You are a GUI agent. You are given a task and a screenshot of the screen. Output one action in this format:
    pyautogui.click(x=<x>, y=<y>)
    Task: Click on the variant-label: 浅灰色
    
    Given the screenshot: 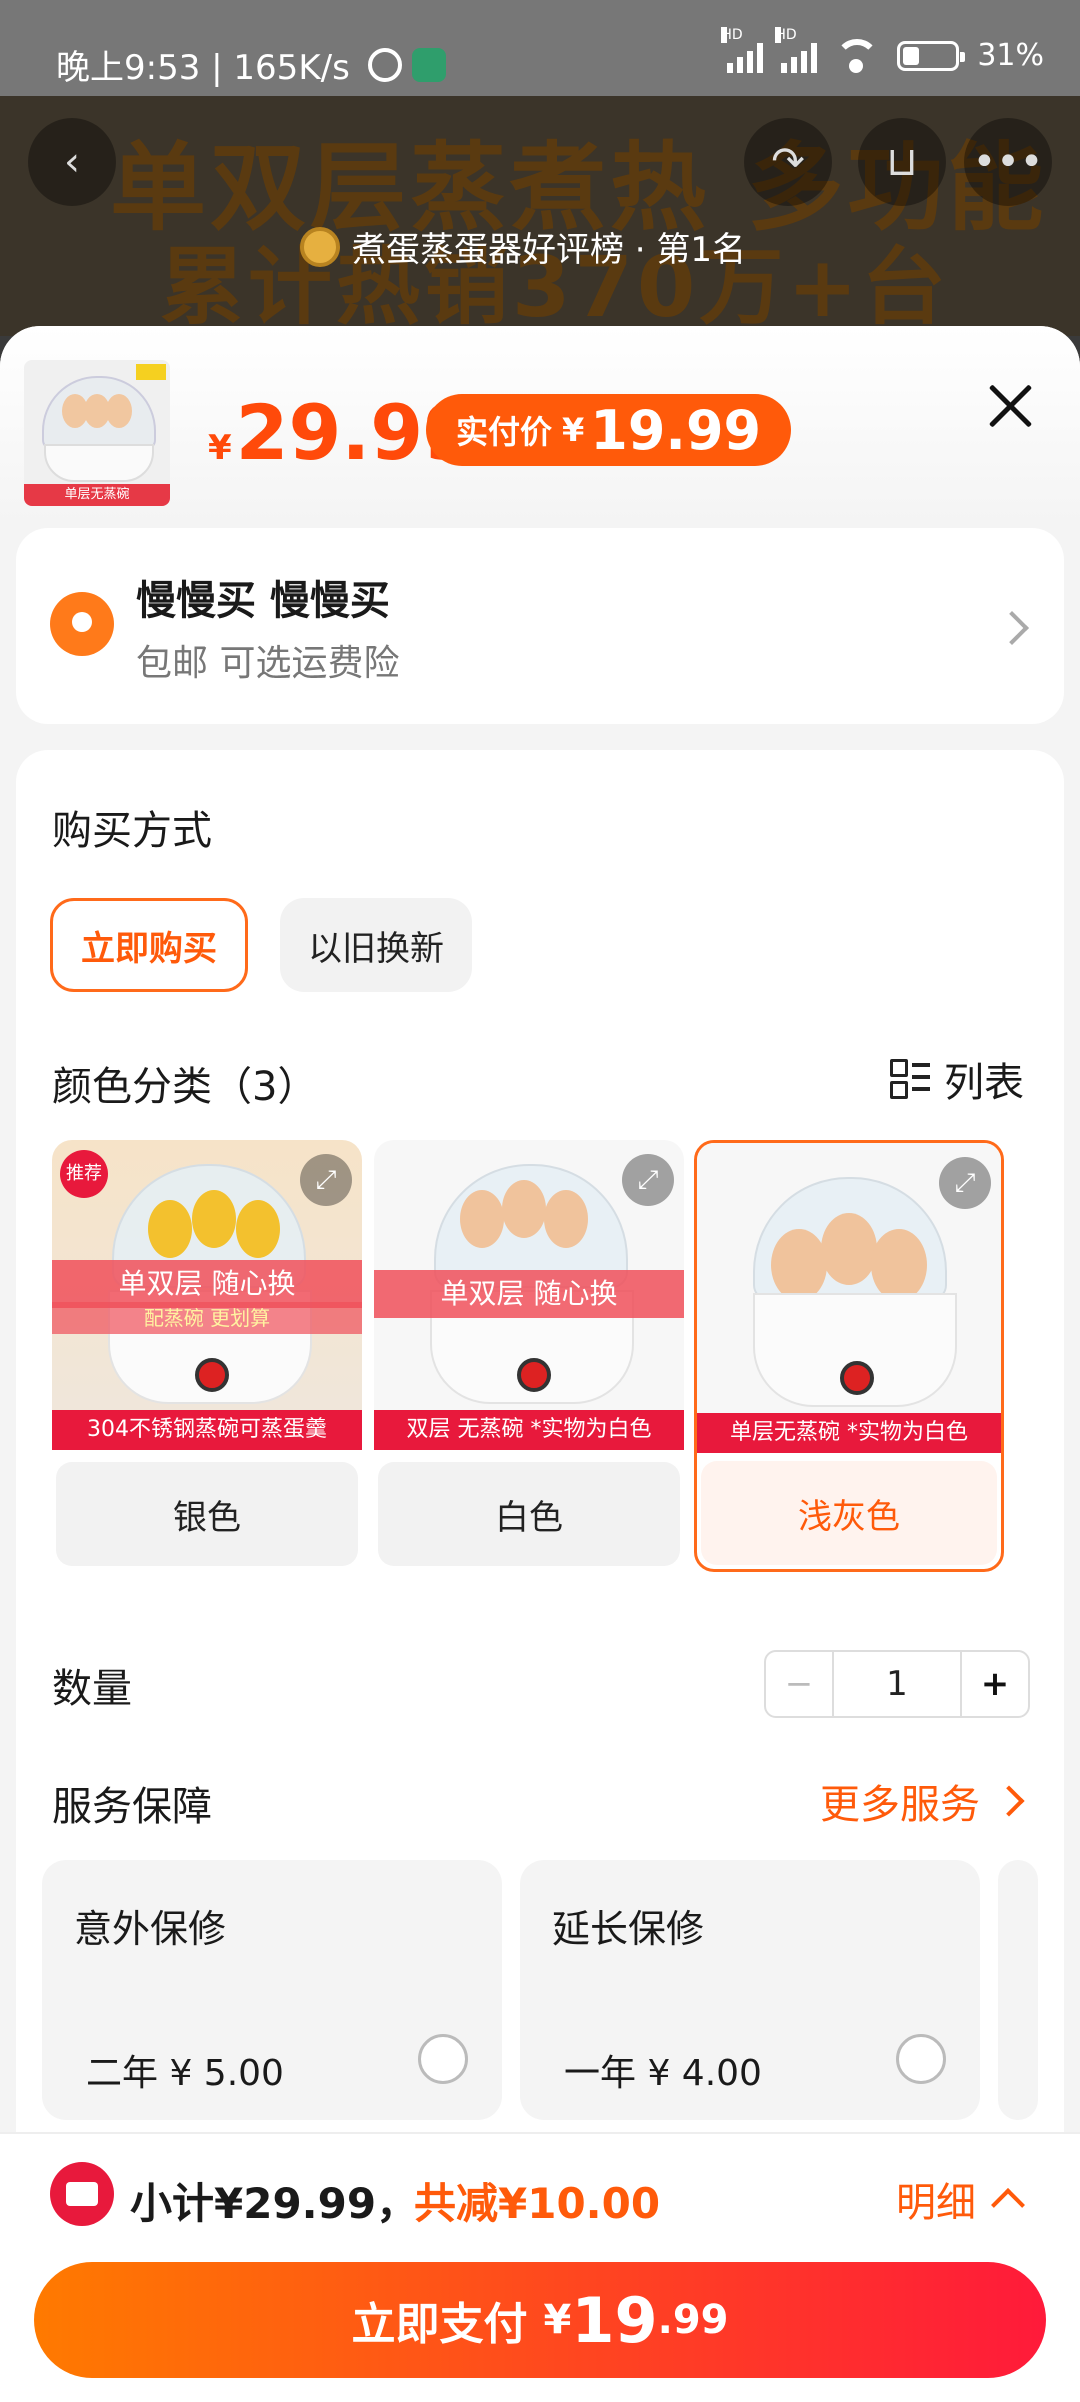 What is the action you would take?
    pyautogui.click(x=849, y=1513)
    